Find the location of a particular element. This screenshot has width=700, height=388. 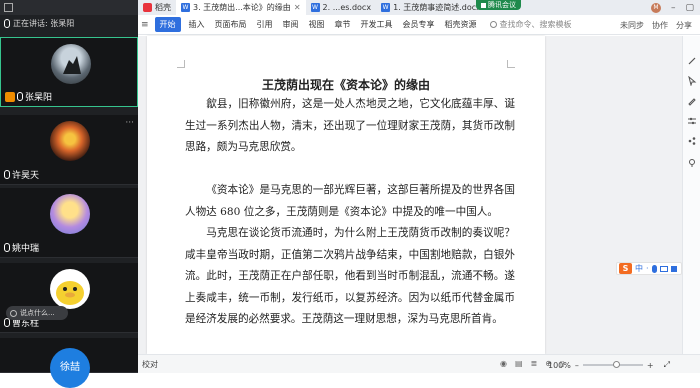

doc-tab: W 1. 王茂荫事迹简述.docx is located at coordinates (431, 7).